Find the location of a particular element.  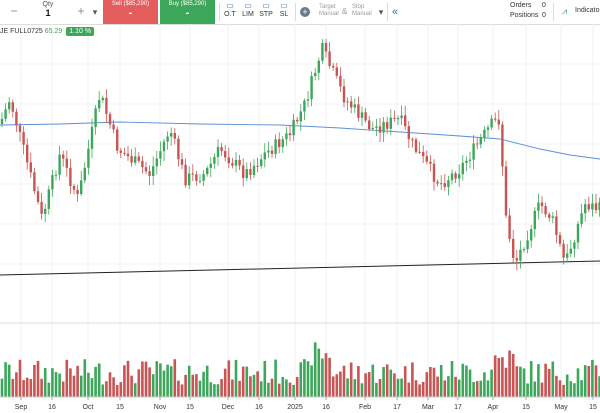

qty-decrease-button: − is located at coordinates (14, 12).